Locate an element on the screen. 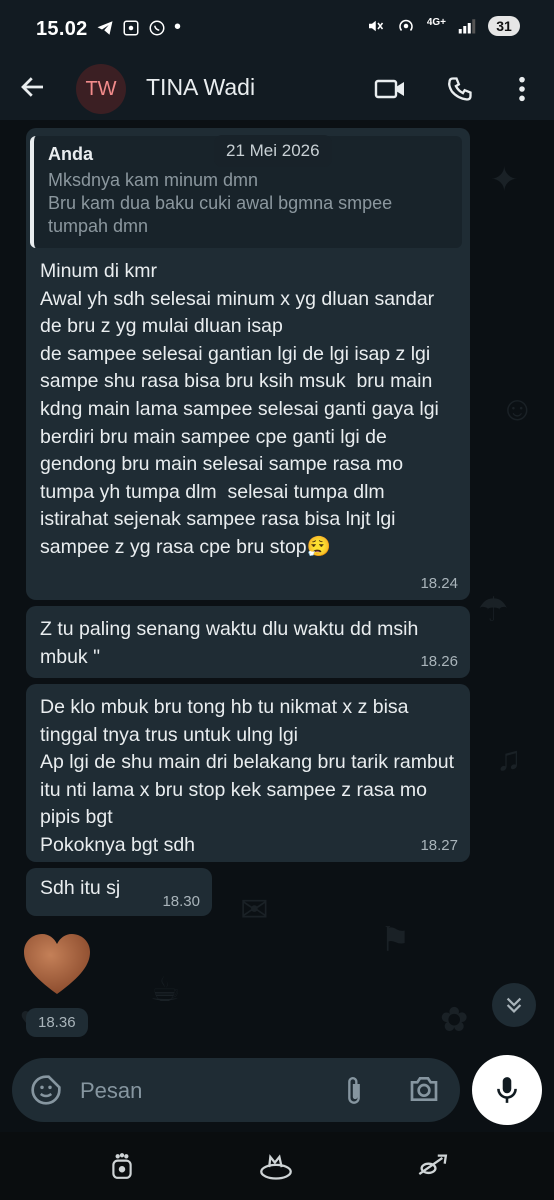  message-composer is located at coordinates (236, 1090).